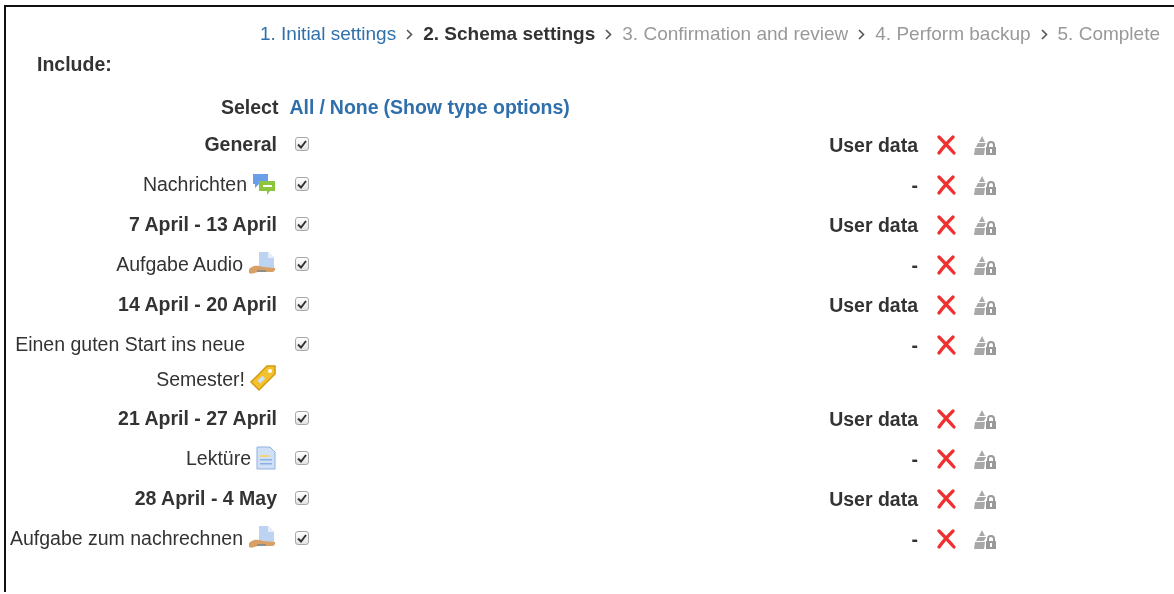 The height and width of the screenshot is (594, 1174). Describe the element at coordinates (74, 64) in the screenshot. I see `include-heading: Include:` at that location.